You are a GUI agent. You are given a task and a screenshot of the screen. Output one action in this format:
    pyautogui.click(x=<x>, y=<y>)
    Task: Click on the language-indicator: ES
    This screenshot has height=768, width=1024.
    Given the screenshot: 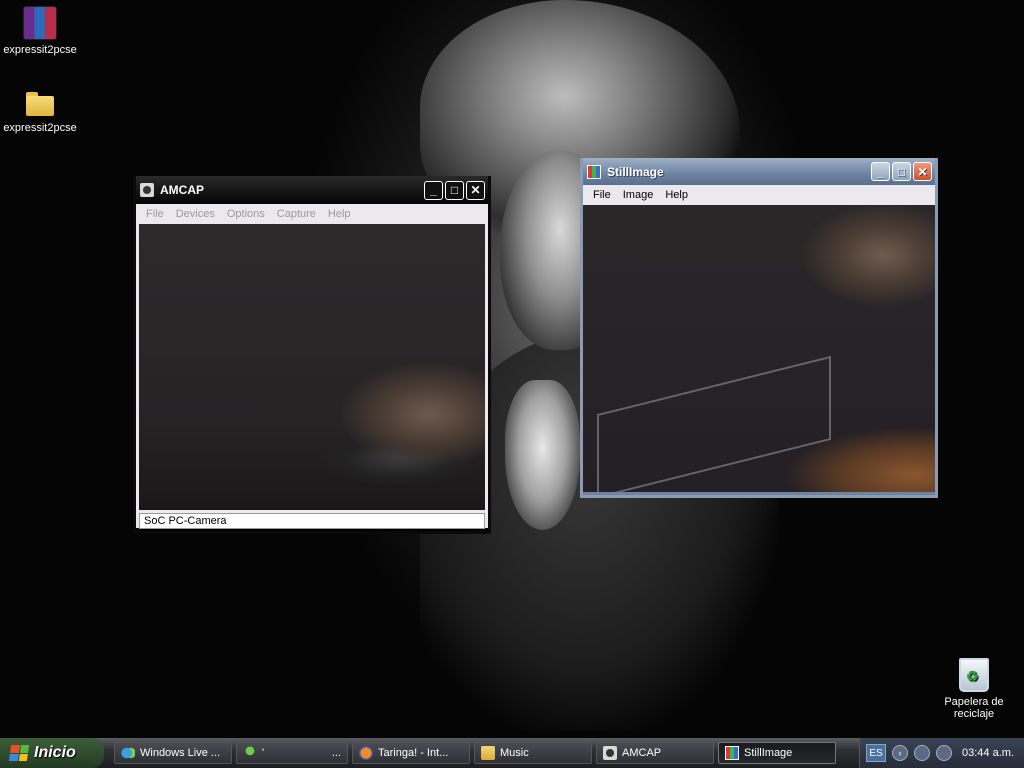 What is the action you would take?
    pyautogui.click(x=876, y=753)
    